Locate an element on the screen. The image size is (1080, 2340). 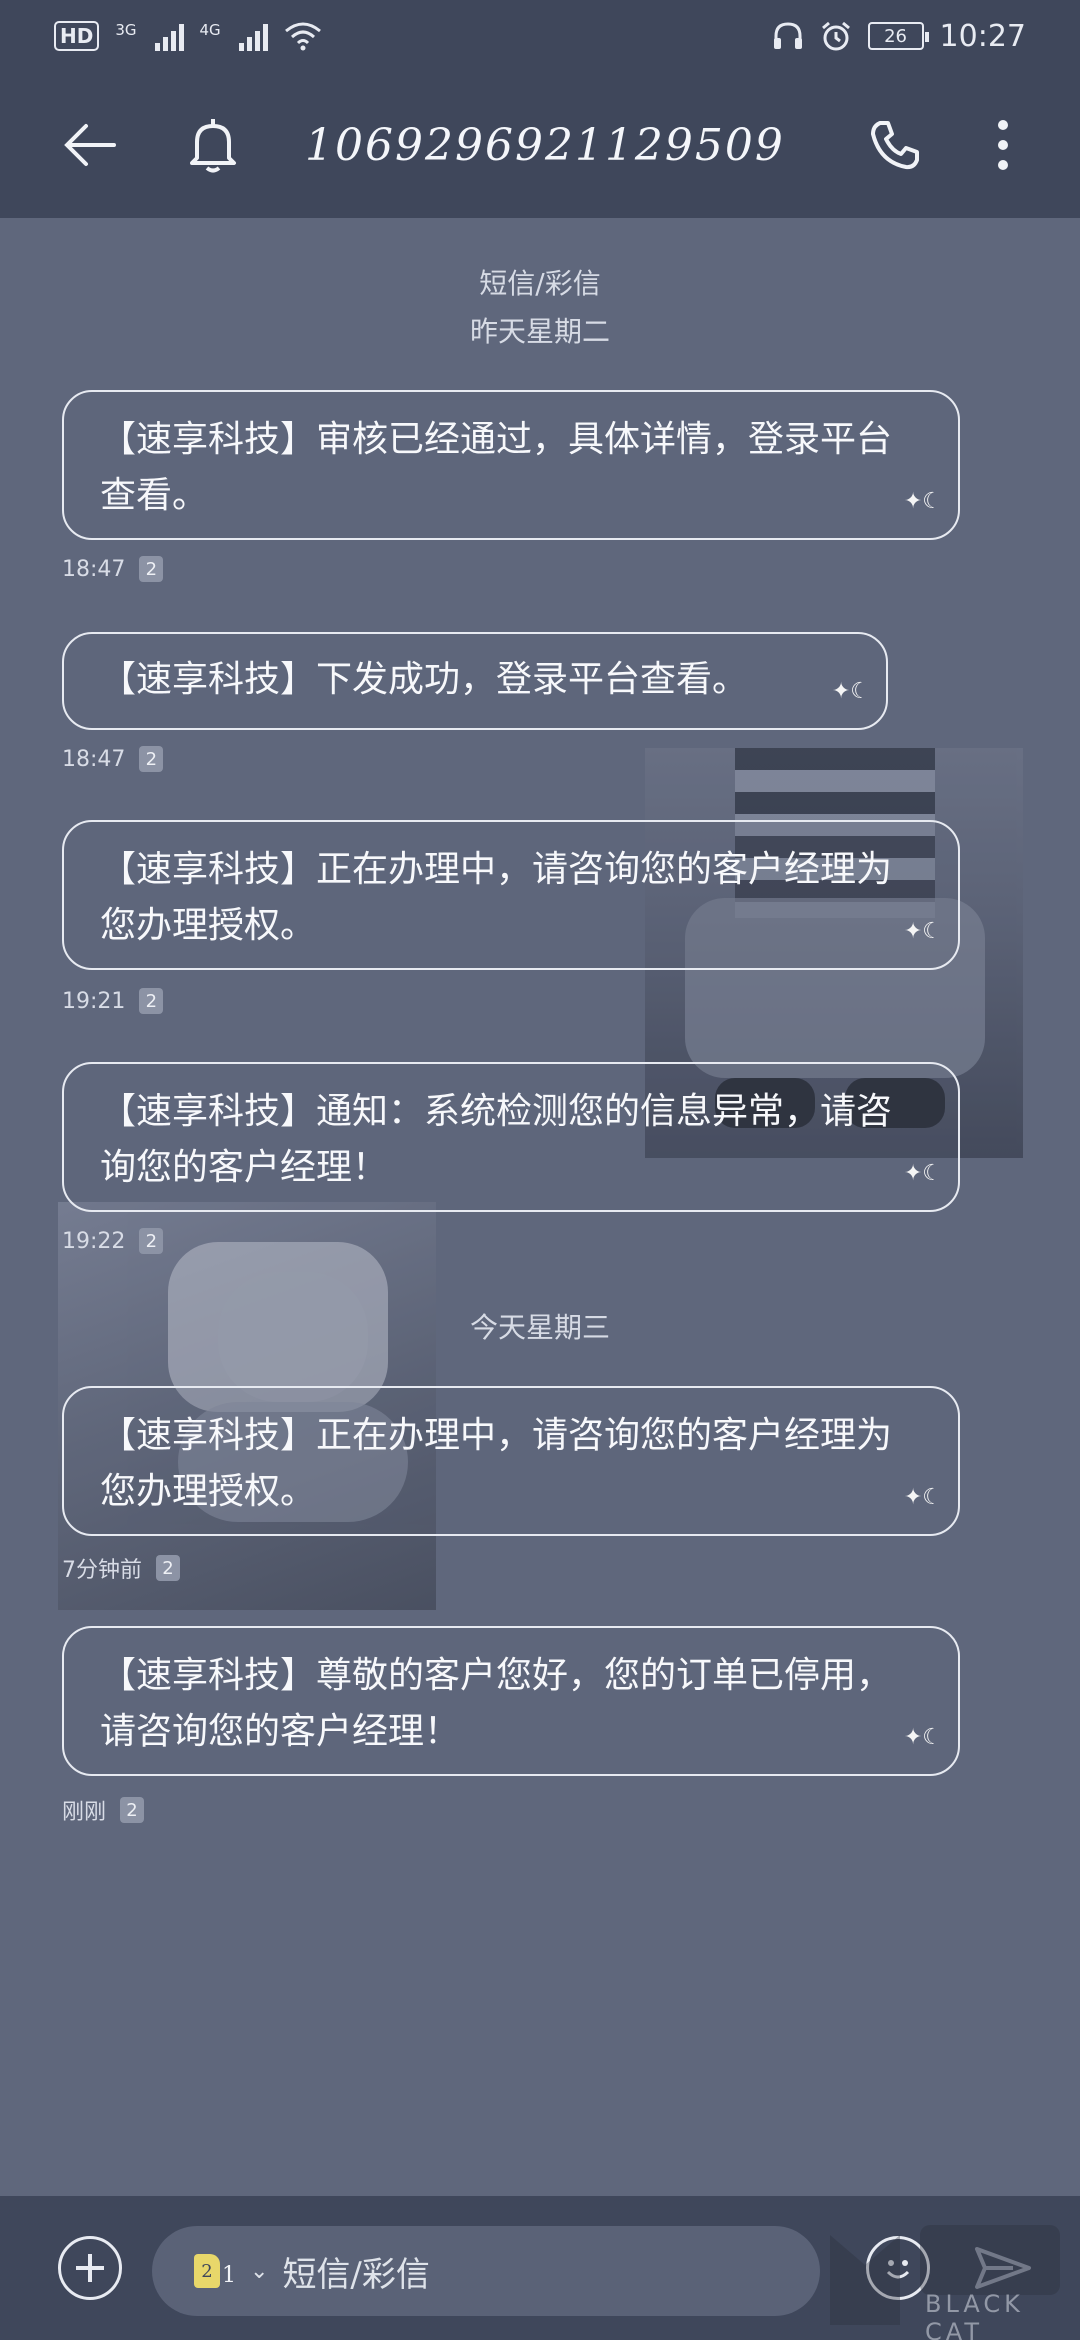
plus-icon is located at coordinates (90, 2268).